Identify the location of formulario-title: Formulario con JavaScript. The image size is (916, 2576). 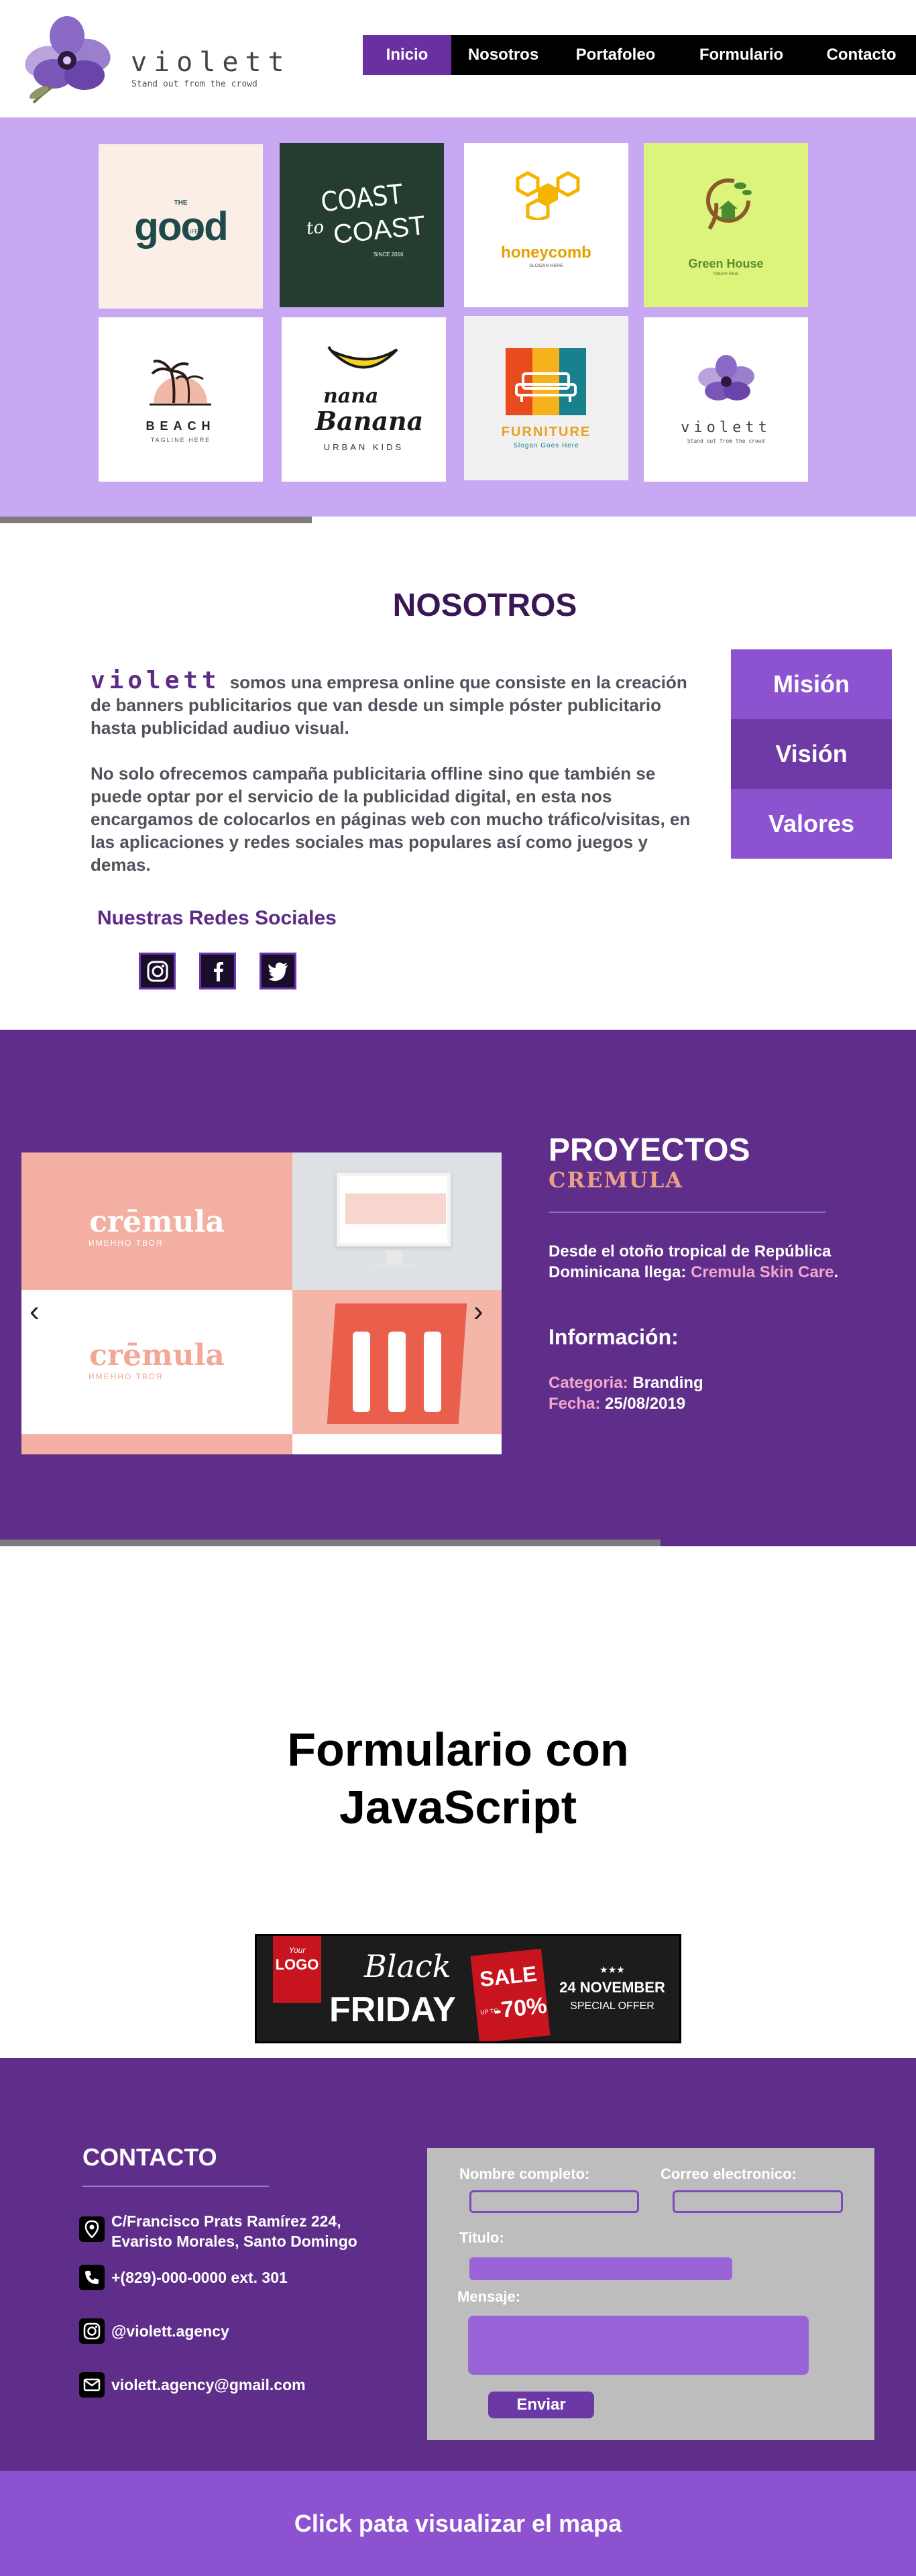
(458, 1778).